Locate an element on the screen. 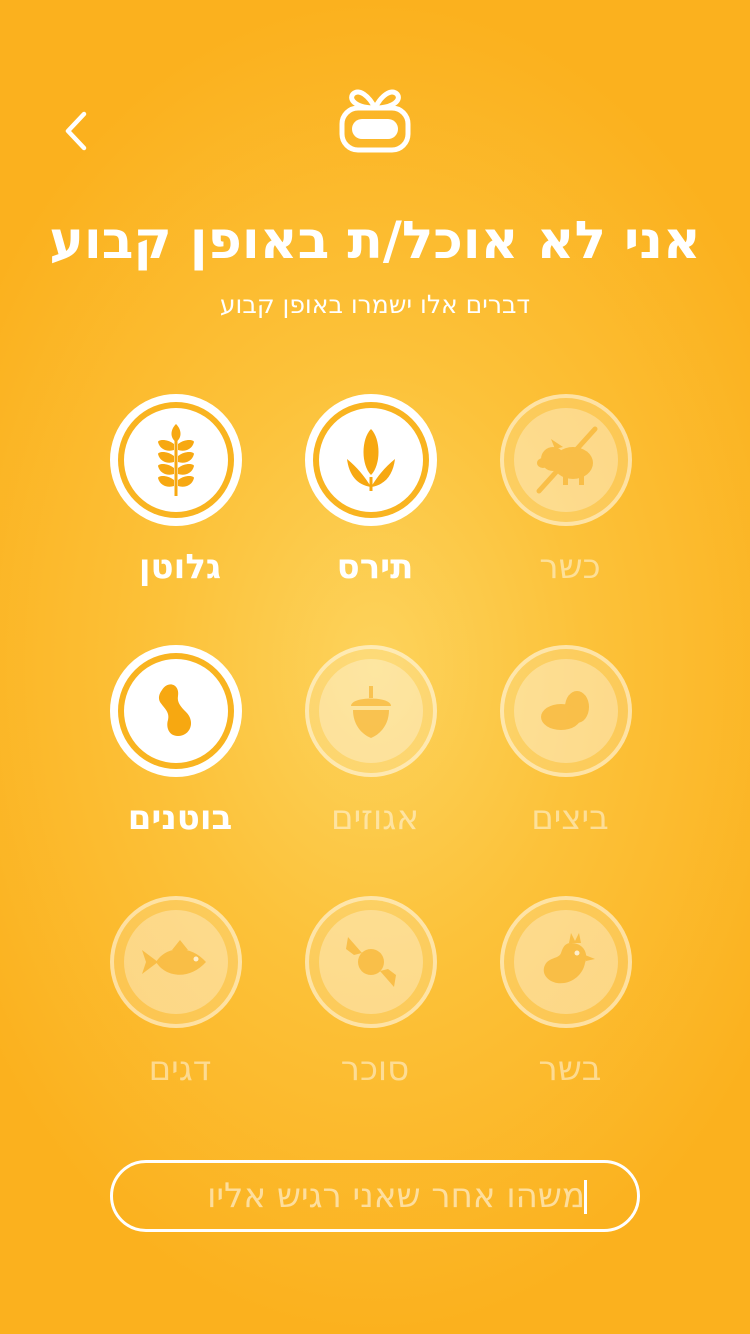 The height and width of the screenshot is (1334, 750). peanut-icon is located at coordinates (175, 710).